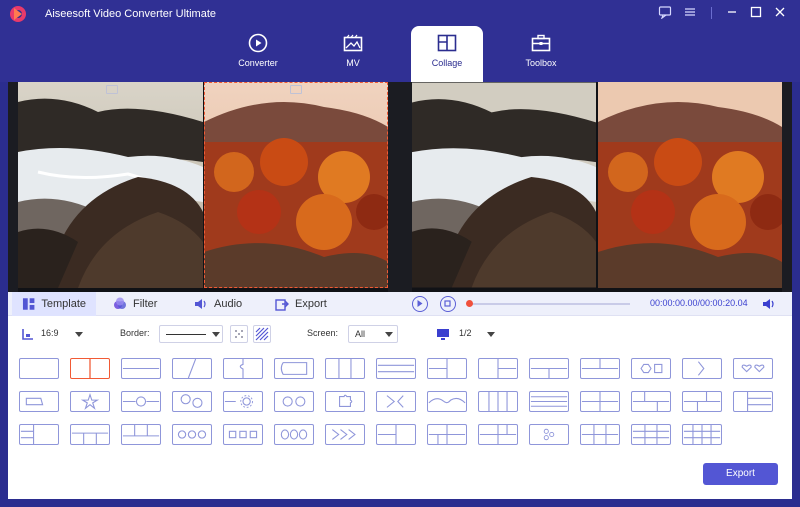 The width and height of the screenshot is (800, 507). I want to click on time-display: 00:00:00.00/00:00:20.04, so click(699, 303).